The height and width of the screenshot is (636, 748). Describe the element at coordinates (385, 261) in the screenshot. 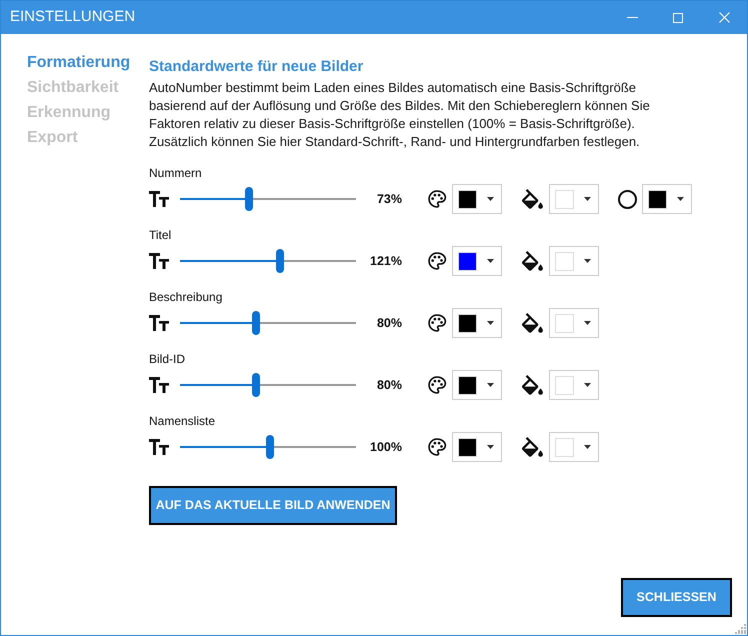

I see `percent-value: 121%` at that location.